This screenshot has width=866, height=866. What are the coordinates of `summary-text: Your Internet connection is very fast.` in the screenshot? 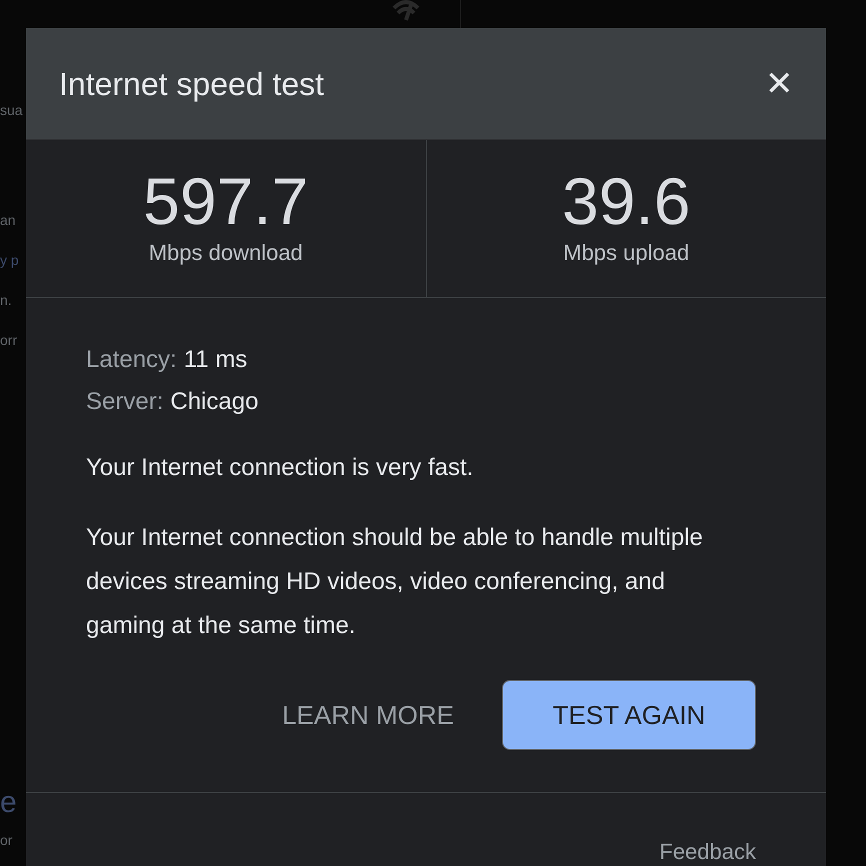 It's located at (280, 468).